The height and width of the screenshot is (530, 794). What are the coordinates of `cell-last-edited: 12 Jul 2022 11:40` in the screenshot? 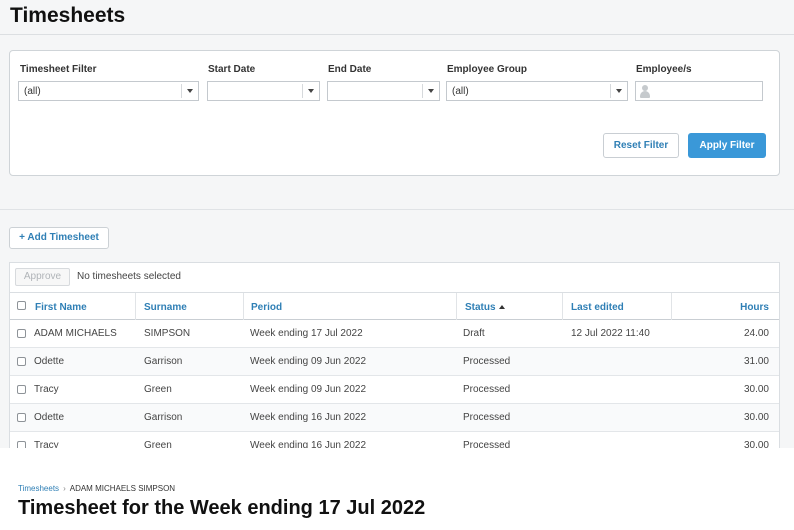 It's located at (610, 333).